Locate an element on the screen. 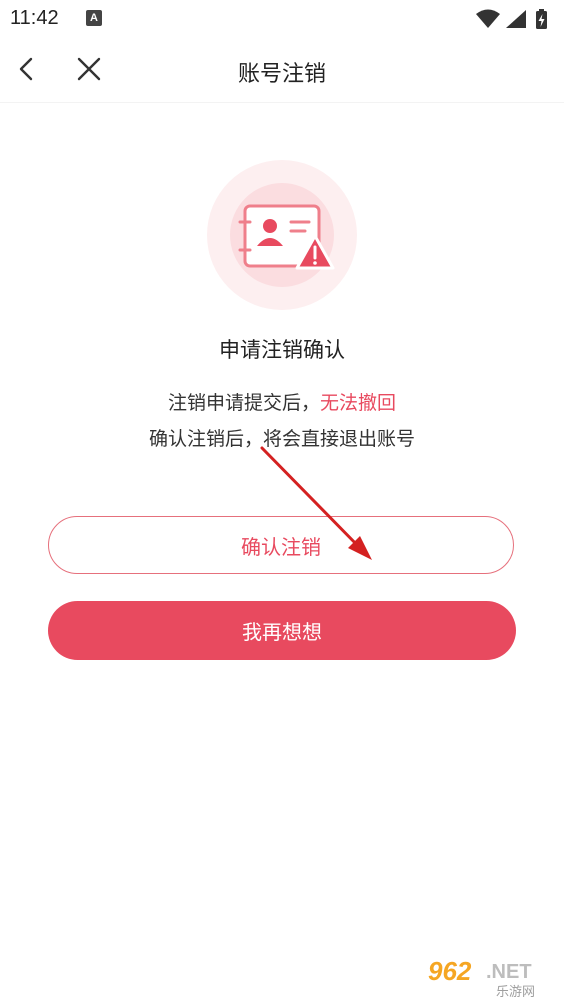 Image resolution: width=564 pixels, height=1004 pixels. battery-charging-icon is located at coordinates (541, 19).